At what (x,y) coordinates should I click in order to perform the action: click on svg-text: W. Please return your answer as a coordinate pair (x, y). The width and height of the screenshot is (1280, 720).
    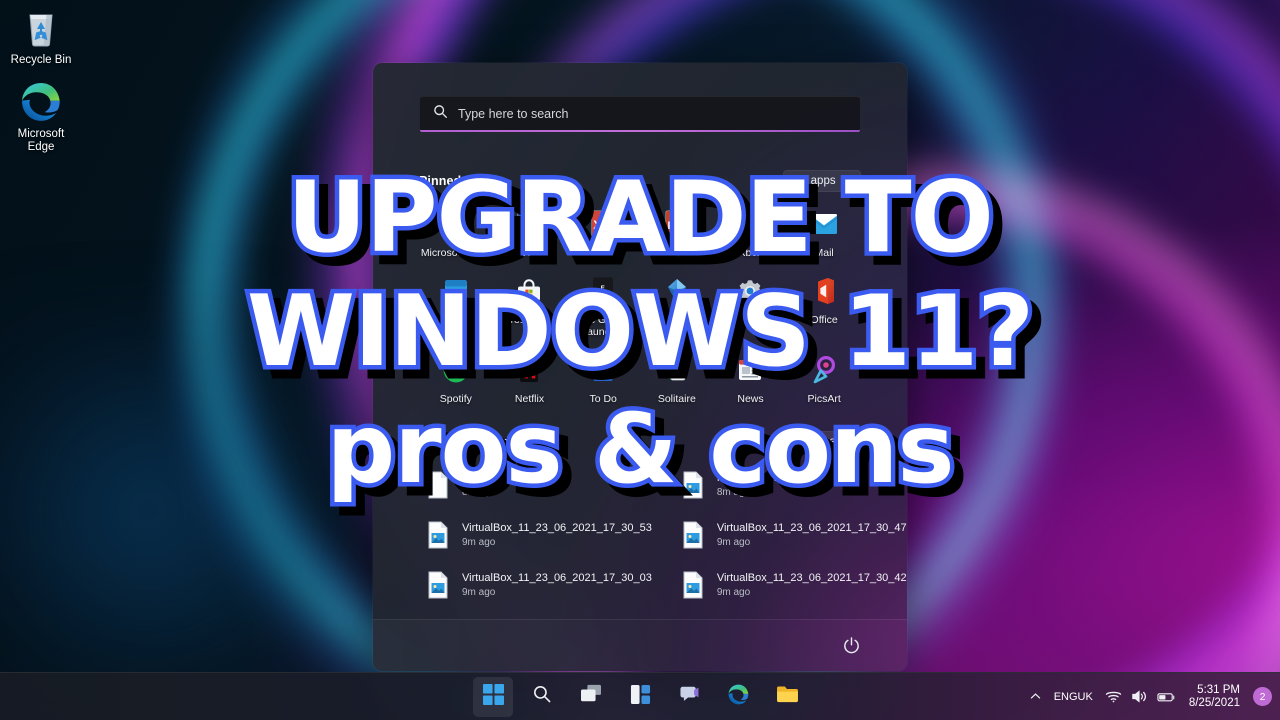
    Looking at the image, I should click on (524, 225).